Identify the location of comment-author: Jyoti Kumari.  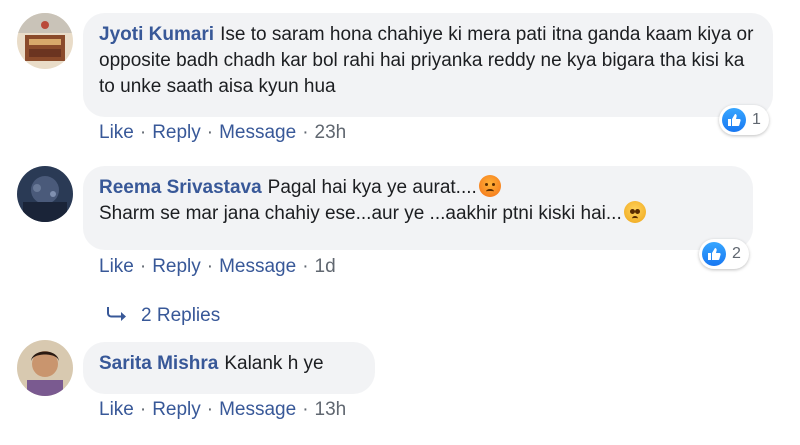
(156, 34).